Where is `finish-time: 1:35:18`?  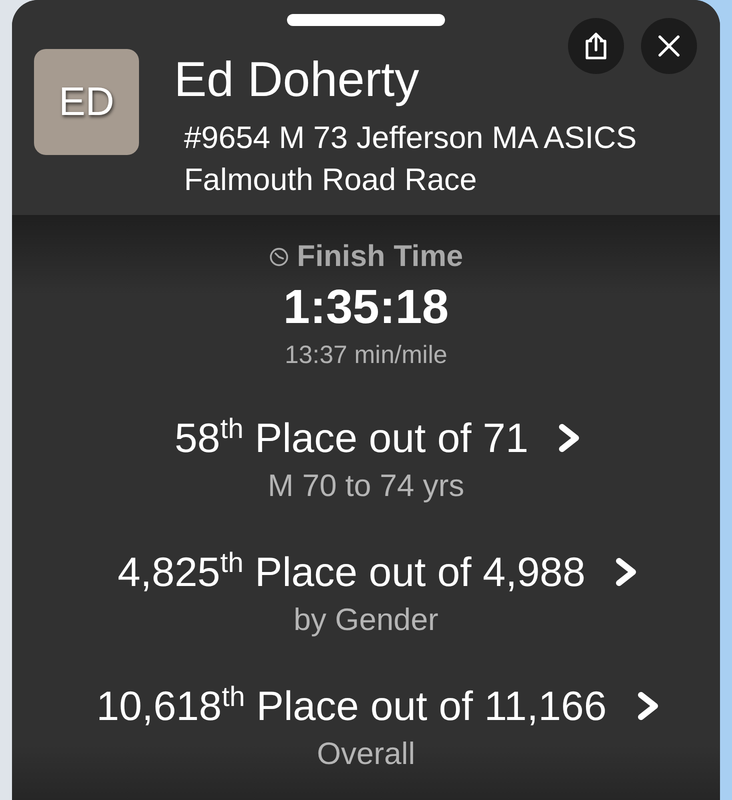
finish-time: 1:35:18 is located at coordinates (366, 308).